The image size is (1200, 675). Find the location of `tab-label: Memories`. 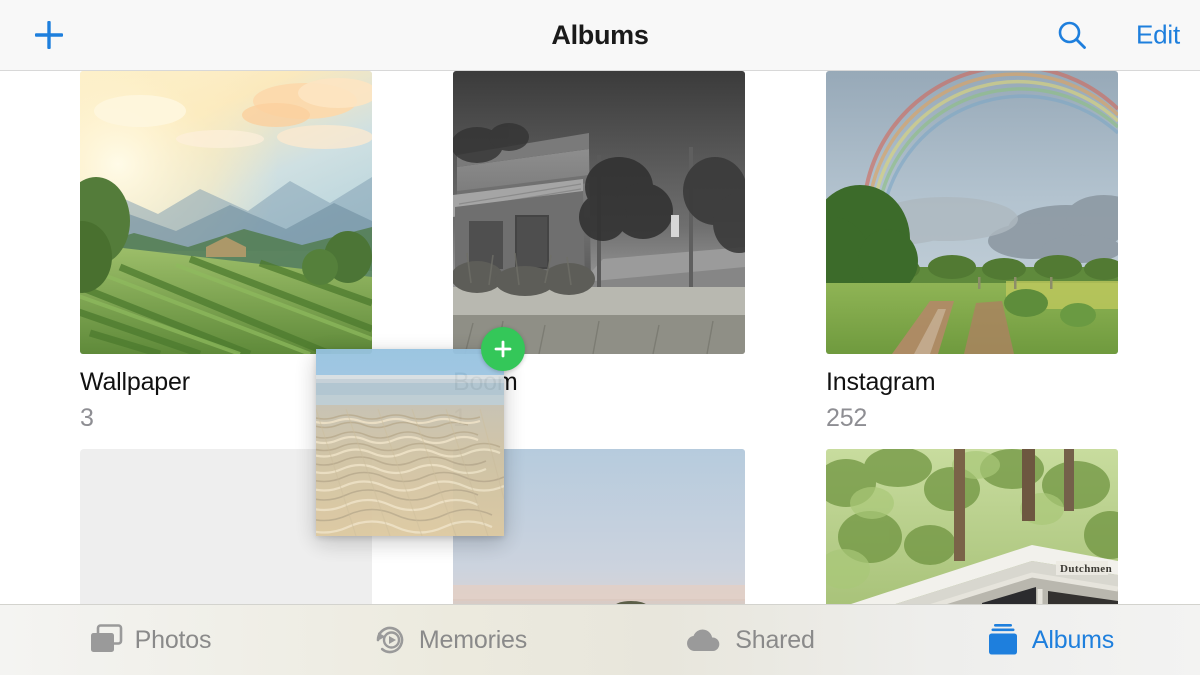

tab-label: Memories is located at coordinates (473, 639).